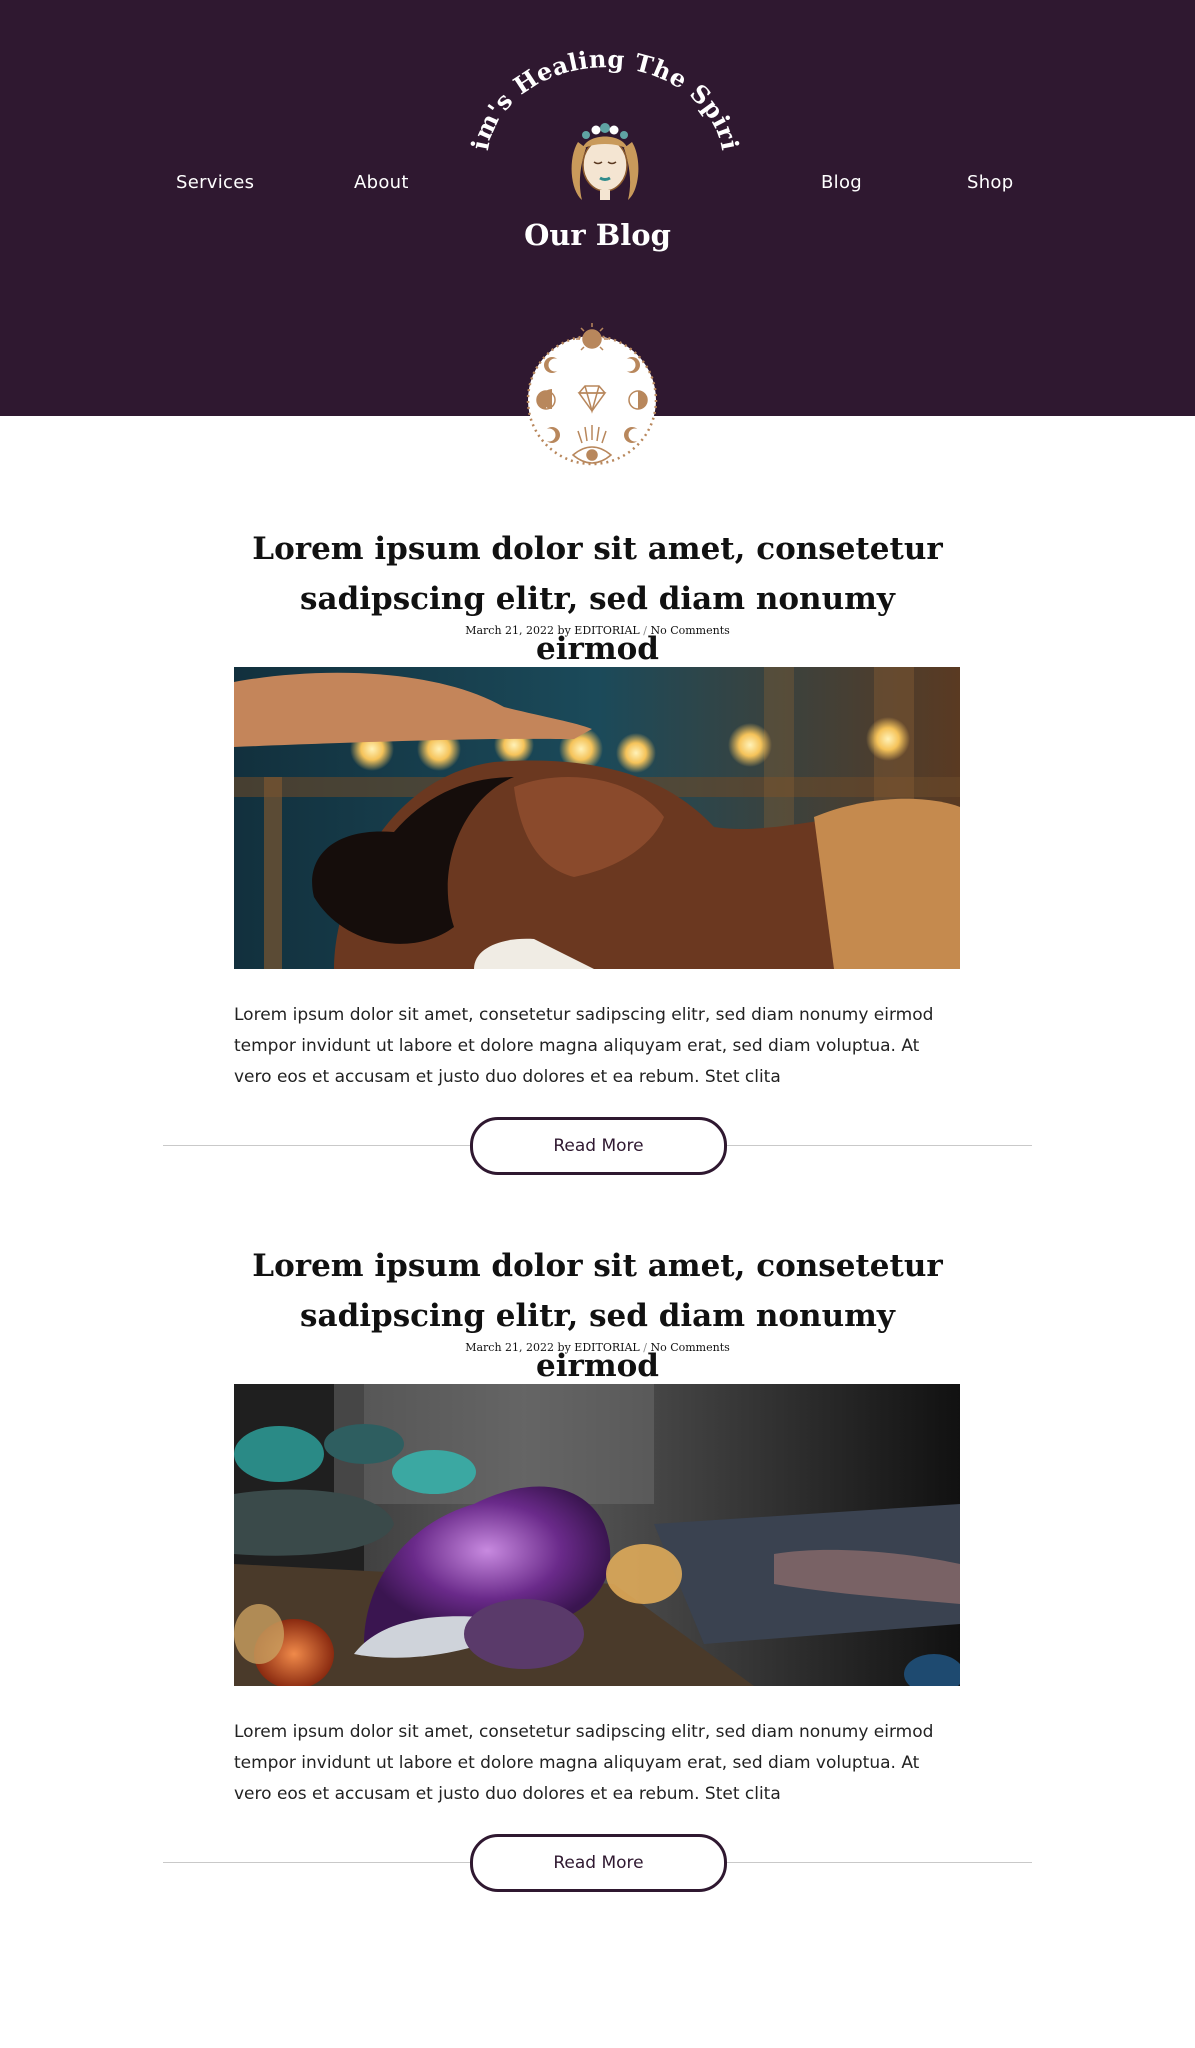 The image size is (1195, 2048). What do you see at coordinates (597, 818) in the screenshot?
I see `reiki-healing-image` at bounding box center [597, 818].